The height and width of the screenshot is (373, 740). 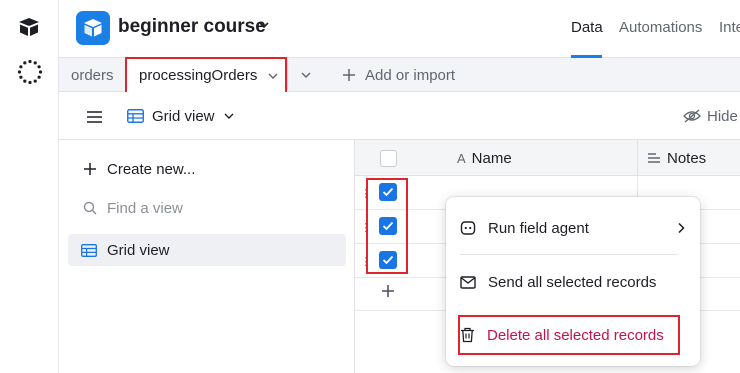 I want to click on left-rail, so click(x=29, y=186).